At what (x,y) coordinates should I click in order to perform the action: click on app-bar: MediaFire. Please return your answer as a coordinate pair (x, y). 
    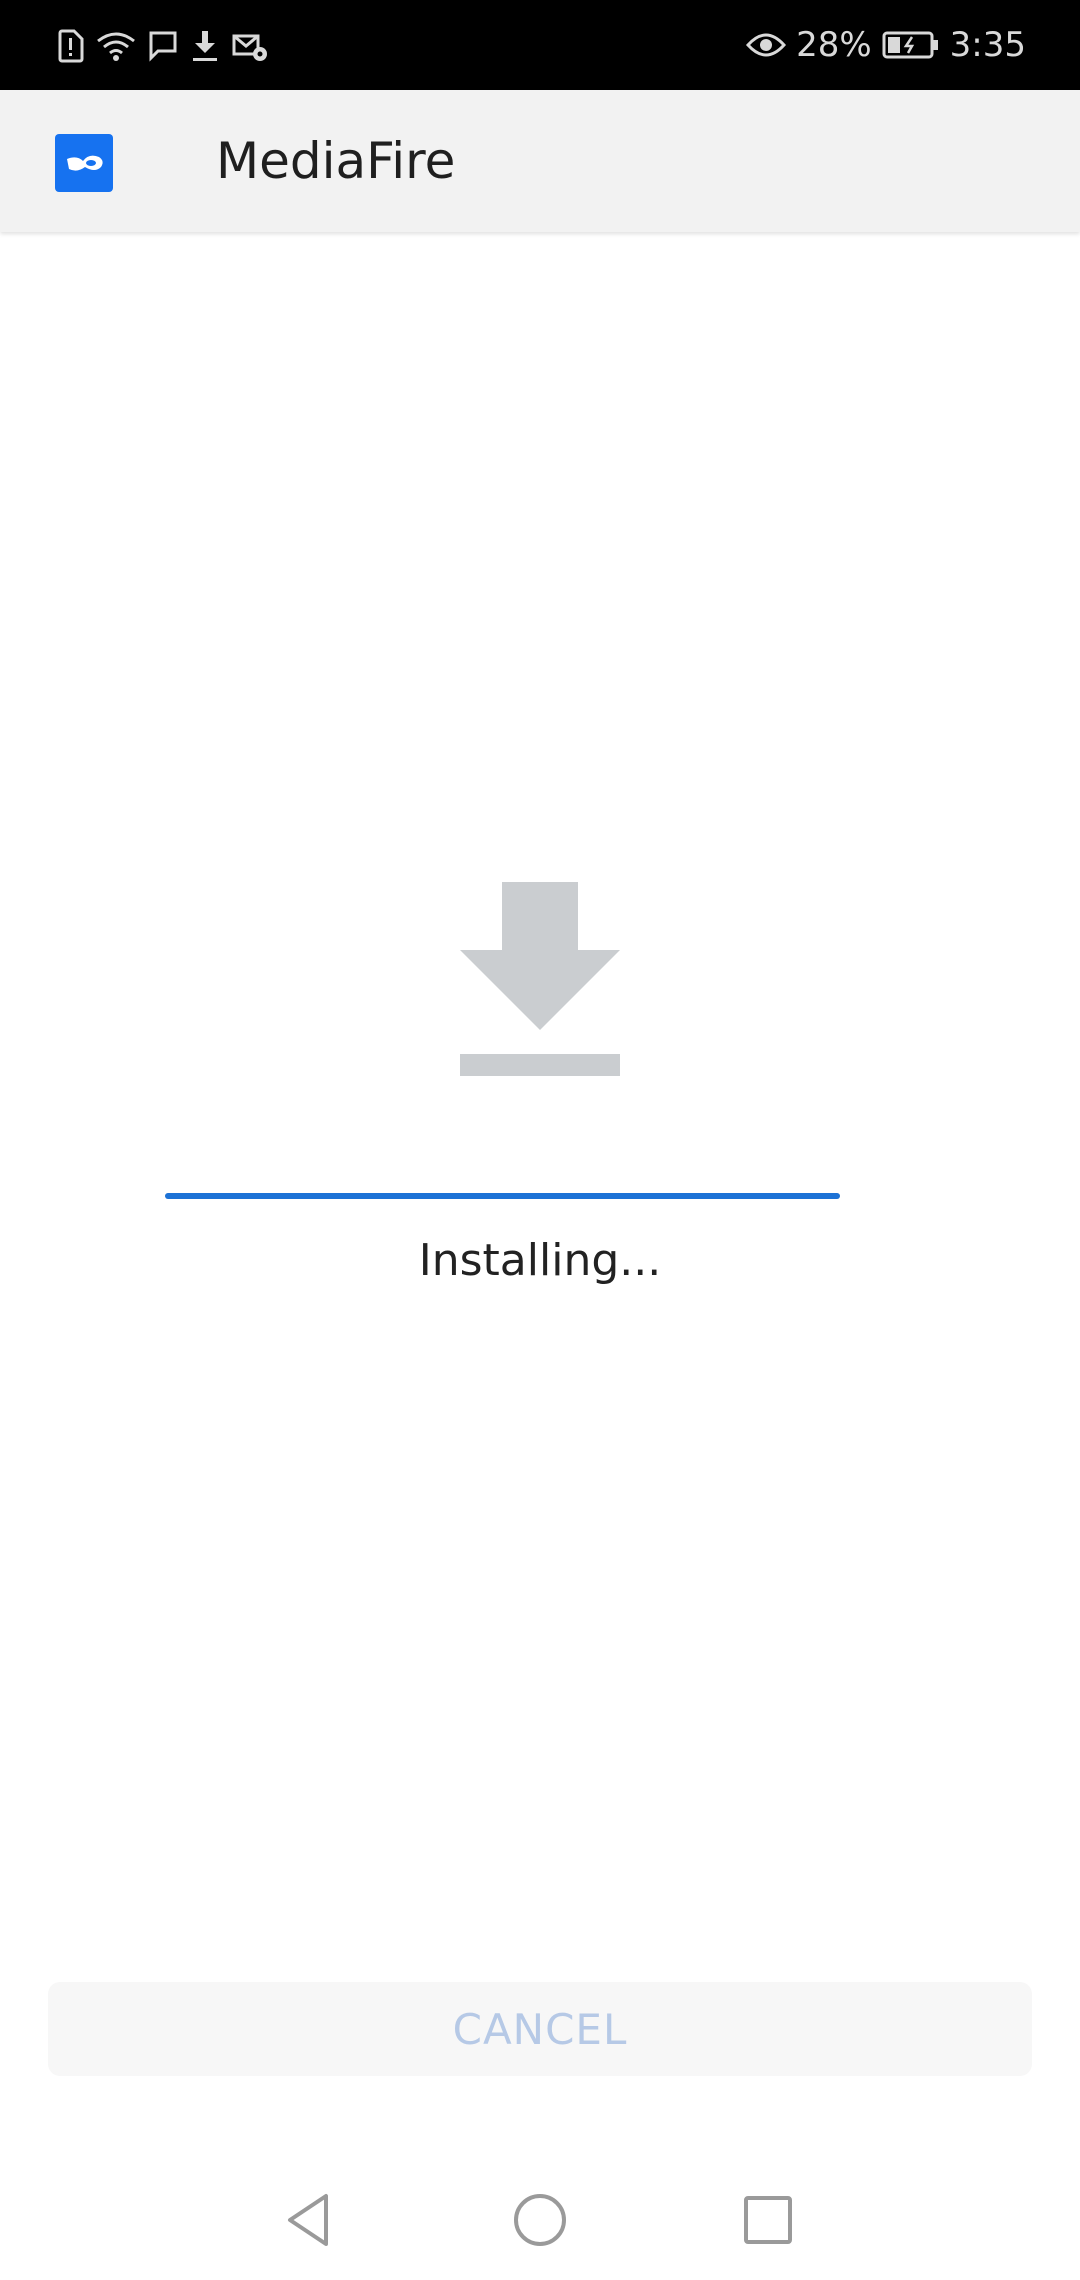
    Looking at the image, I should click on (540, 161).